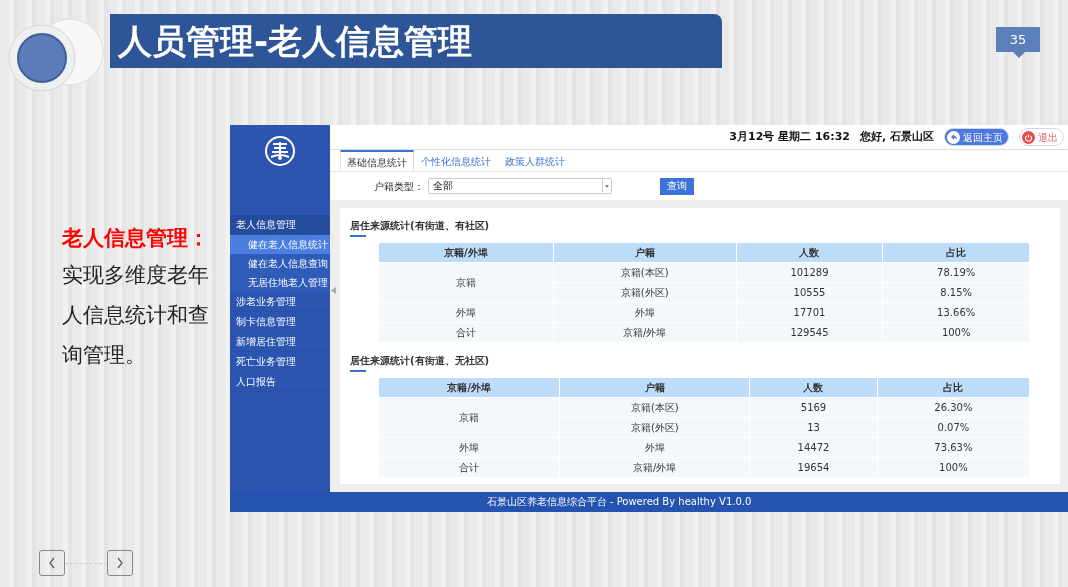 The width and height of the screenshot is (1068, 587). I want to click on section-title: 居住来源统计(有街道、有社区), so click(420, 226).